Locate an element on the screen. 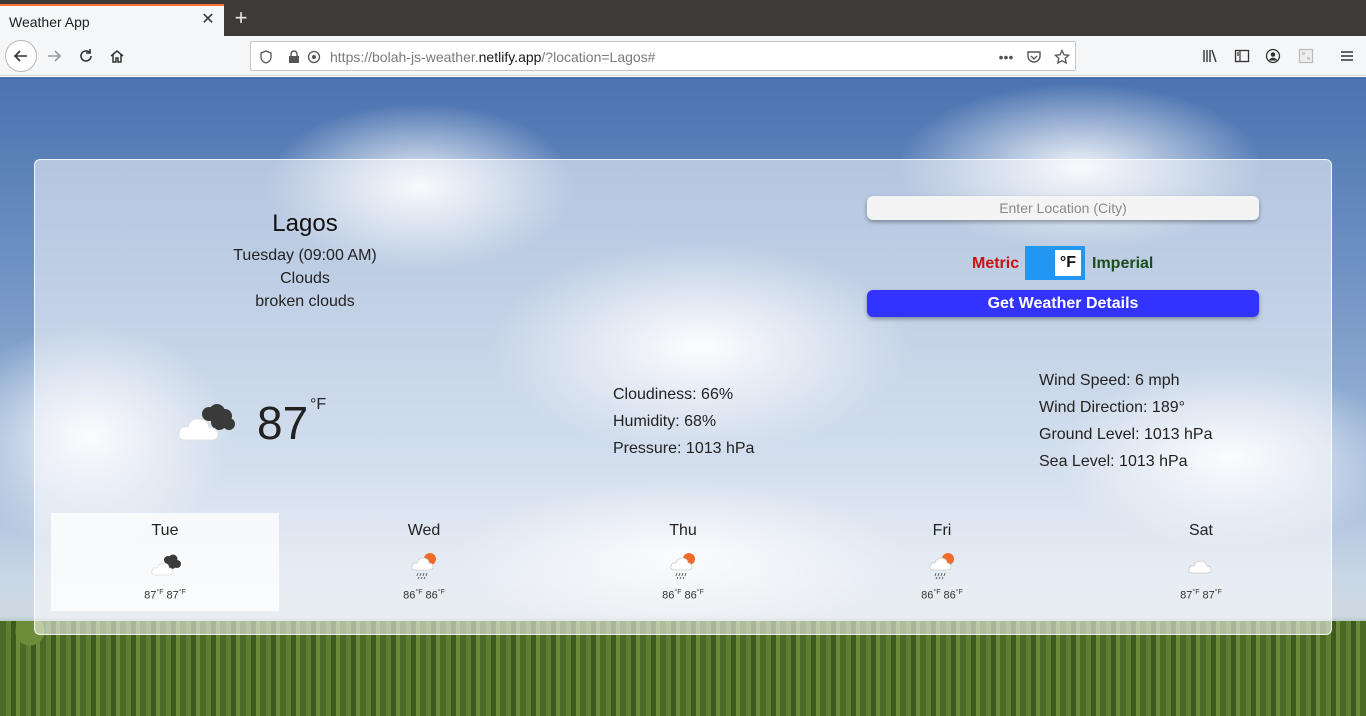 Image resolution: width=1366 pixels, height=716 pixels. sea-level-stat: Sea Level: 1013 hPa is located at coordinates (1113, 461).